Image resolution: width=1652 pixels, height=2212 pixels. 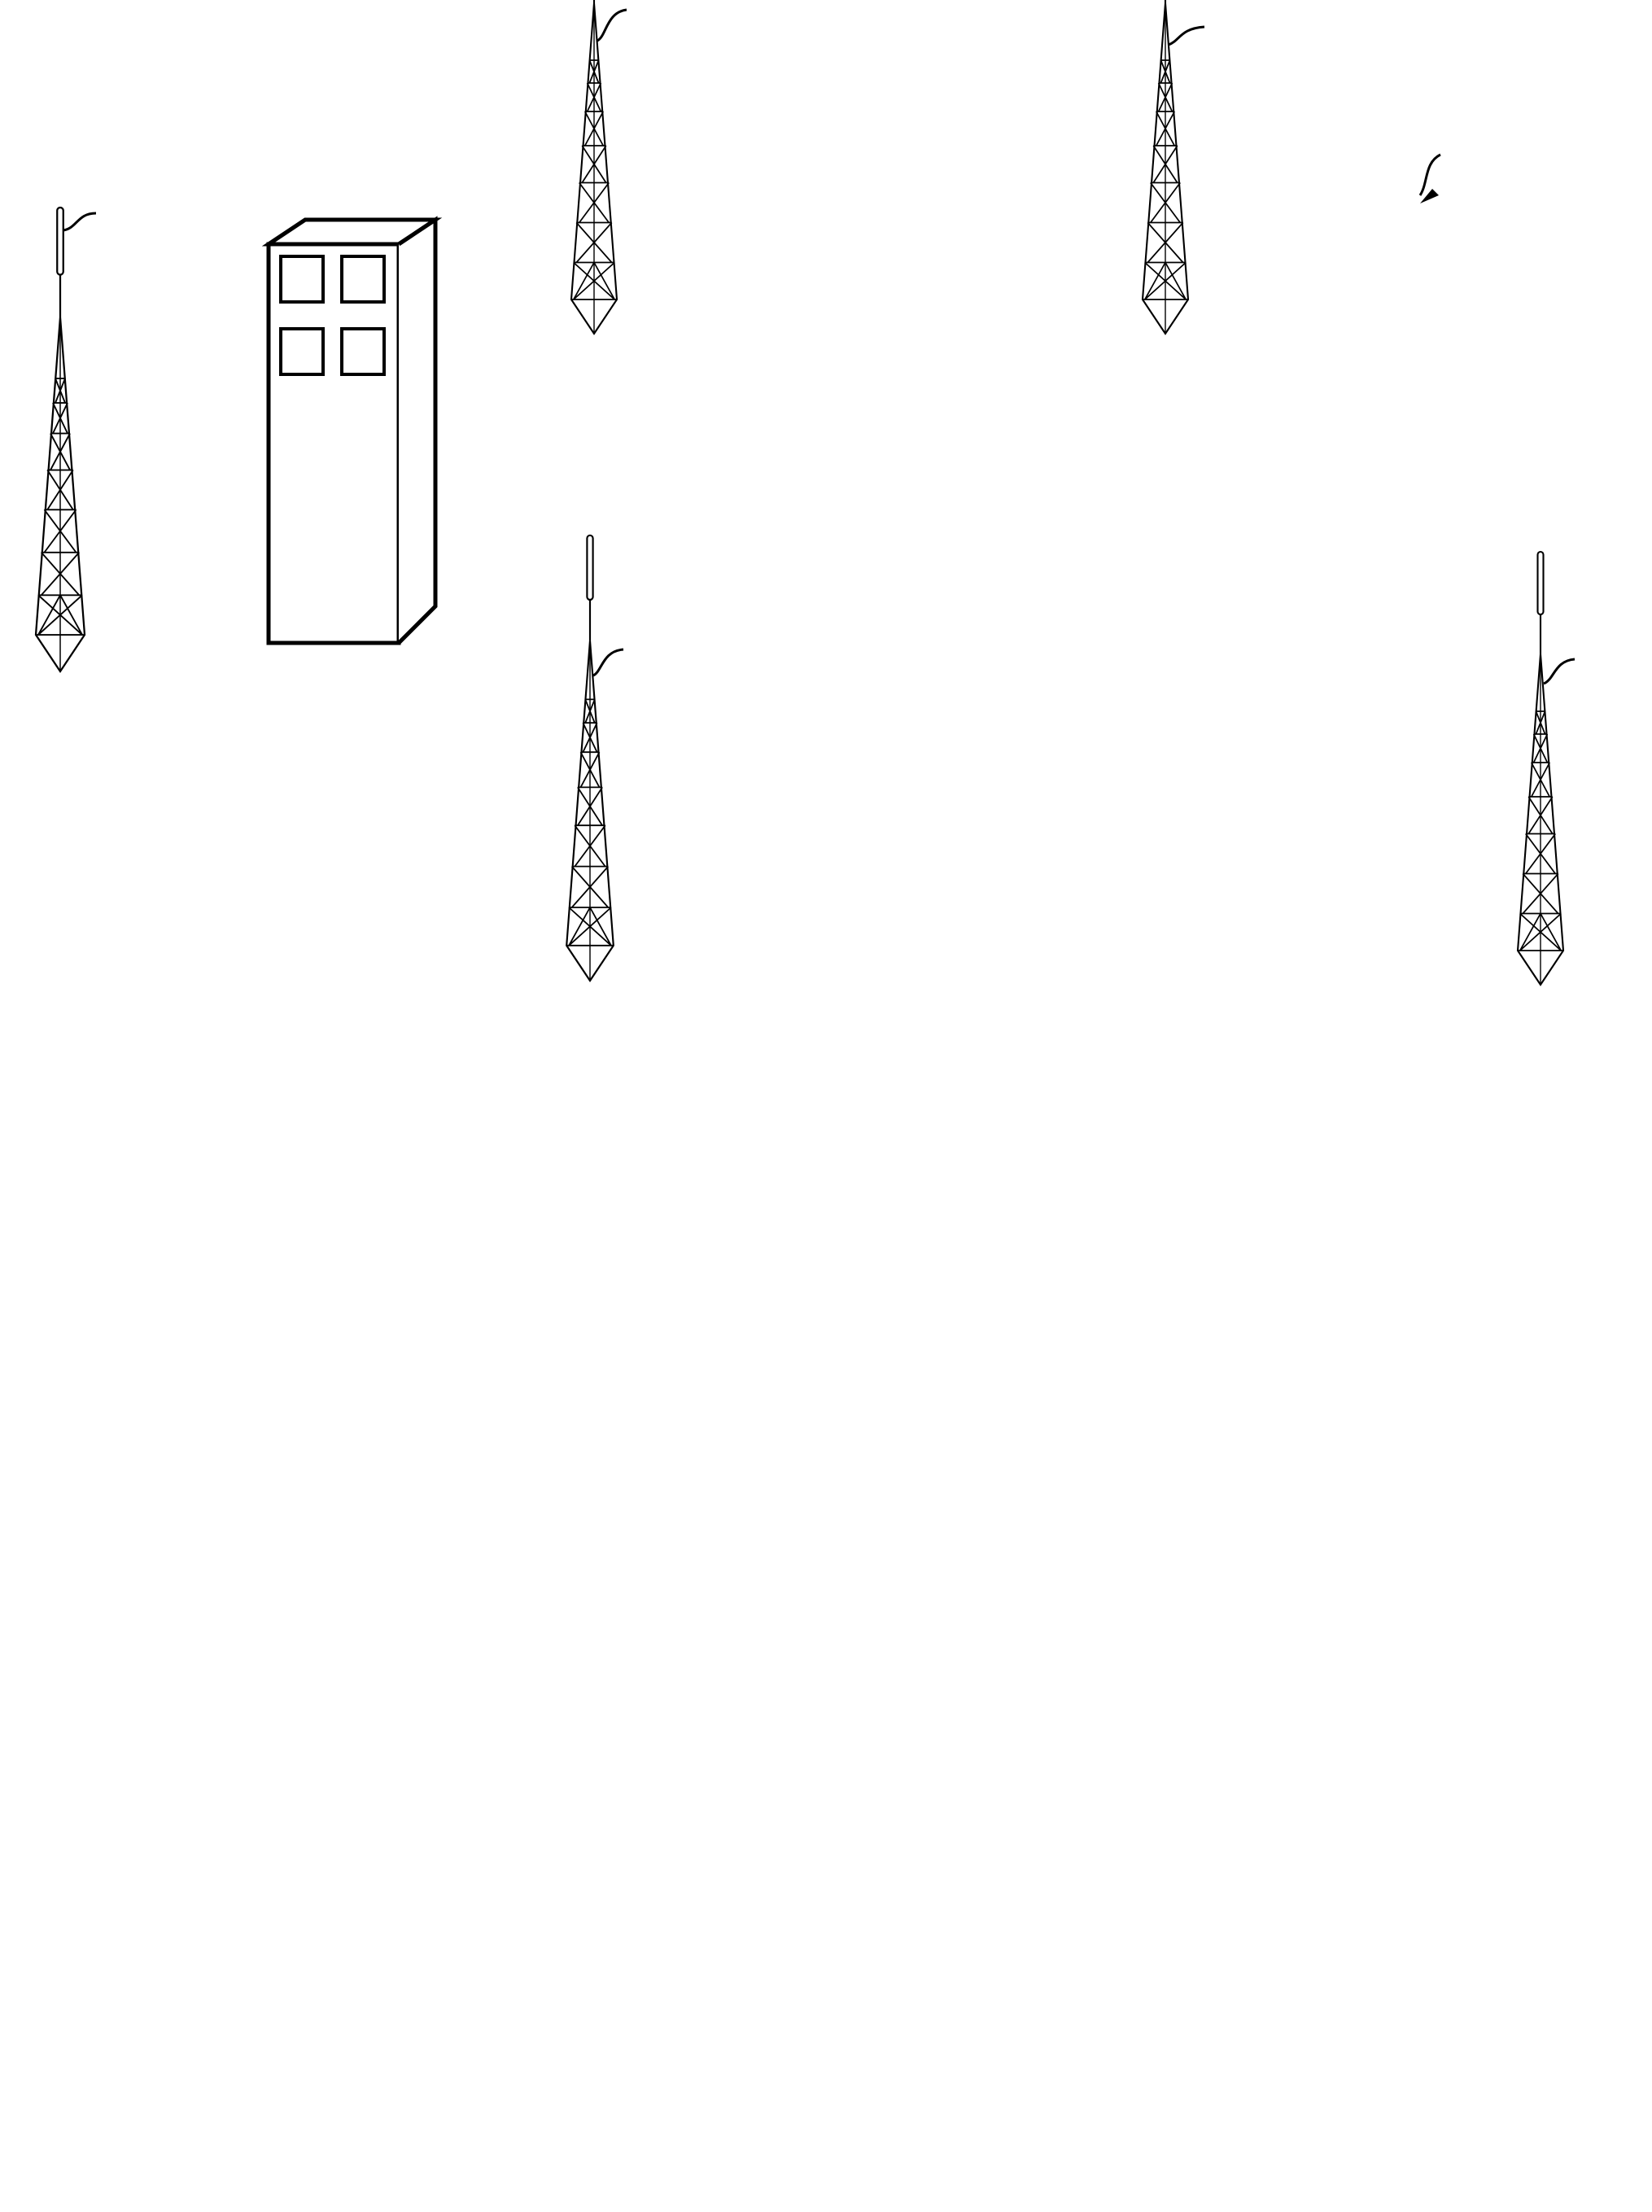 What do you see at coordinates (65, 440) in the screenshot?
I see `cell-tower-74-icon` at bounding box center [65, 440].